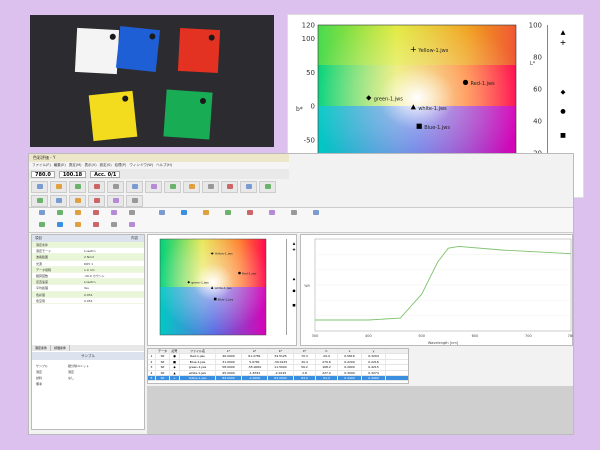 The image size is (600, 450). I want to click on menu-item: ウィンドウ(W), so click(141, 165).